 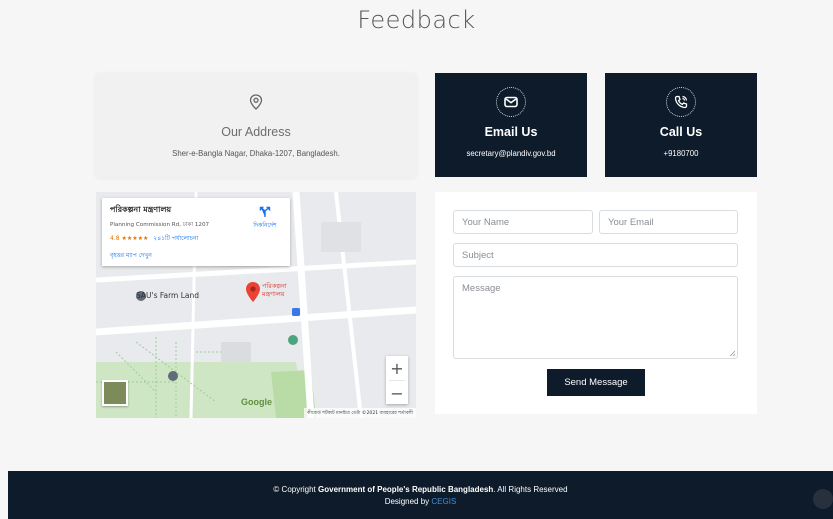 I want to click on google-logo: Google, so click(x=256, y=402).